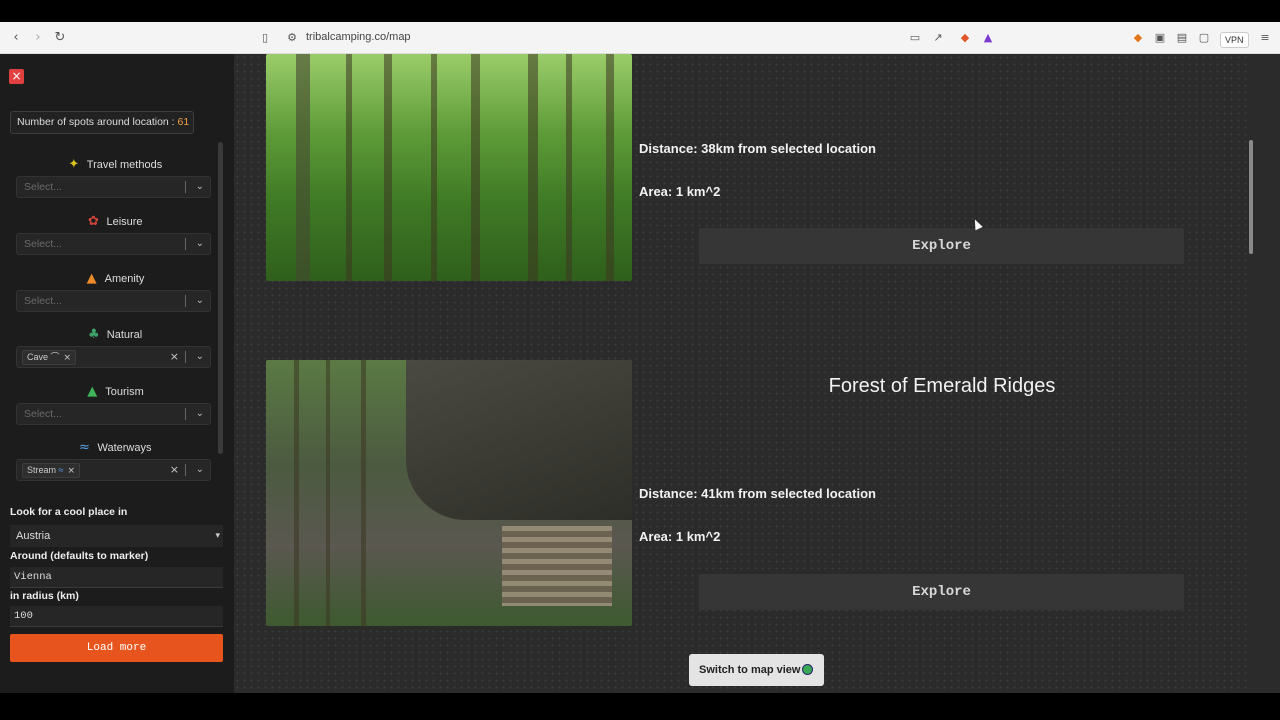 The image size is (1280, 720). What do you see at coordinates (116, 648) in the screenshot?
I see `load-more-button: Load more` at bounding box center [116, 648].